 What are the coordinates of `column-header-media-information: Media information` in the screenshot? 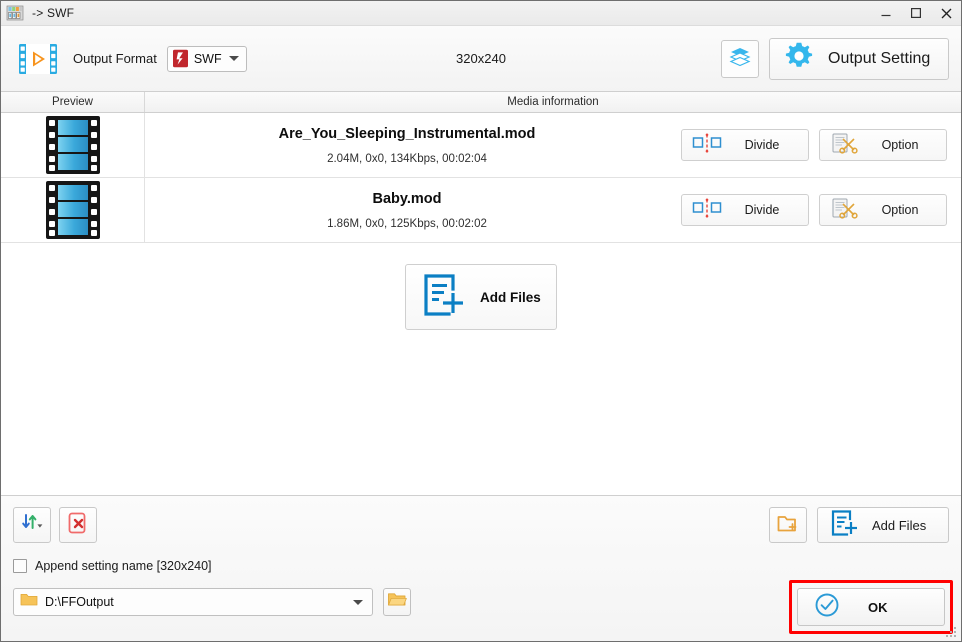 It's located at (553, 102).